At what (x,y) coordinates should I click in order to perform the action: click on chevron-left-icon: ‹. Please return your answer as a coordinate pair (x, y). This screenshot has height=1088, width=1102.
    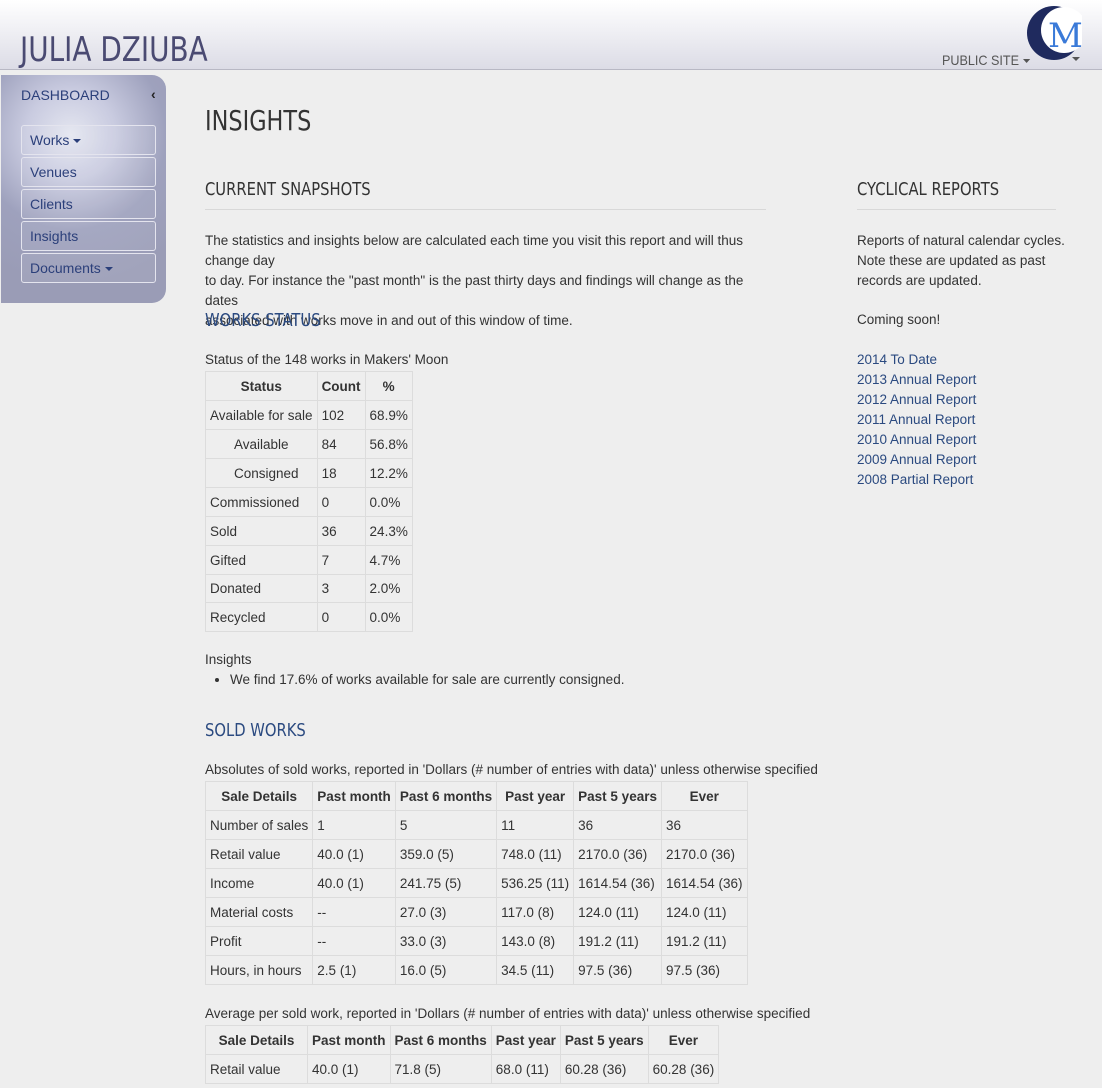
    Looking at the image, I should click on (153, 94).